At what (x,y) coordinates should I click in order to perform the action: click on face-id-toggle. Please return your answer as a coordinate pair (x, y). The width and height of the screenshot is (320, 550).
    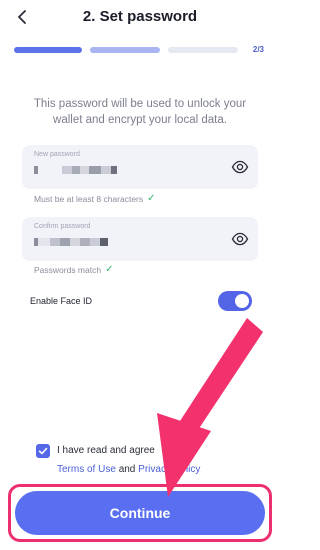
    Looking at the image, I should click on (235, 301).